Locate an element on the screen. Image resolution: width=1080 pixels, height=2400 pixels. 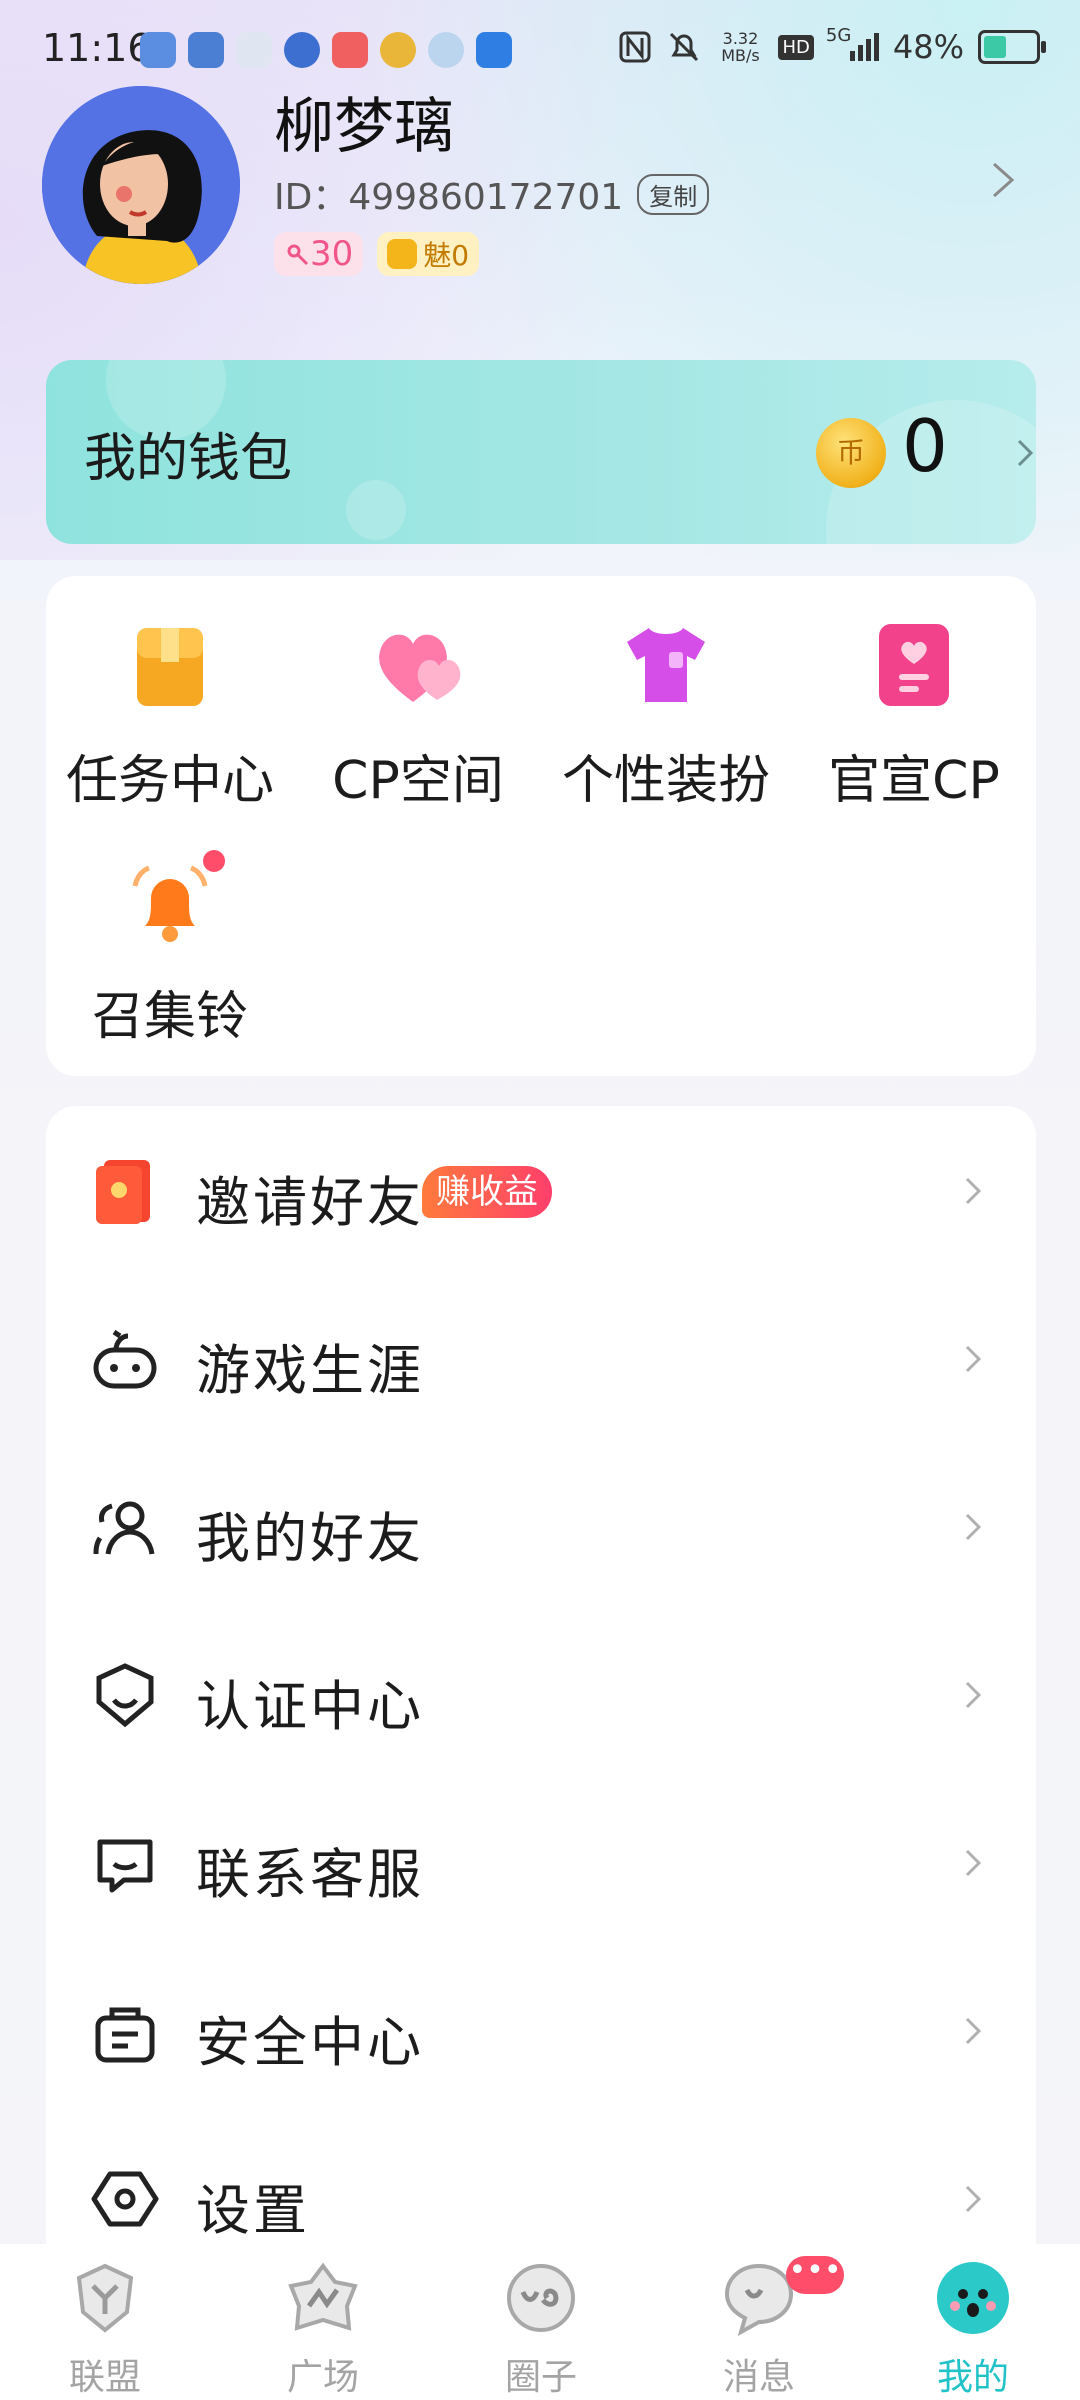
feature-announce-cp: 官宣CP is located at coordinates (914, 716).